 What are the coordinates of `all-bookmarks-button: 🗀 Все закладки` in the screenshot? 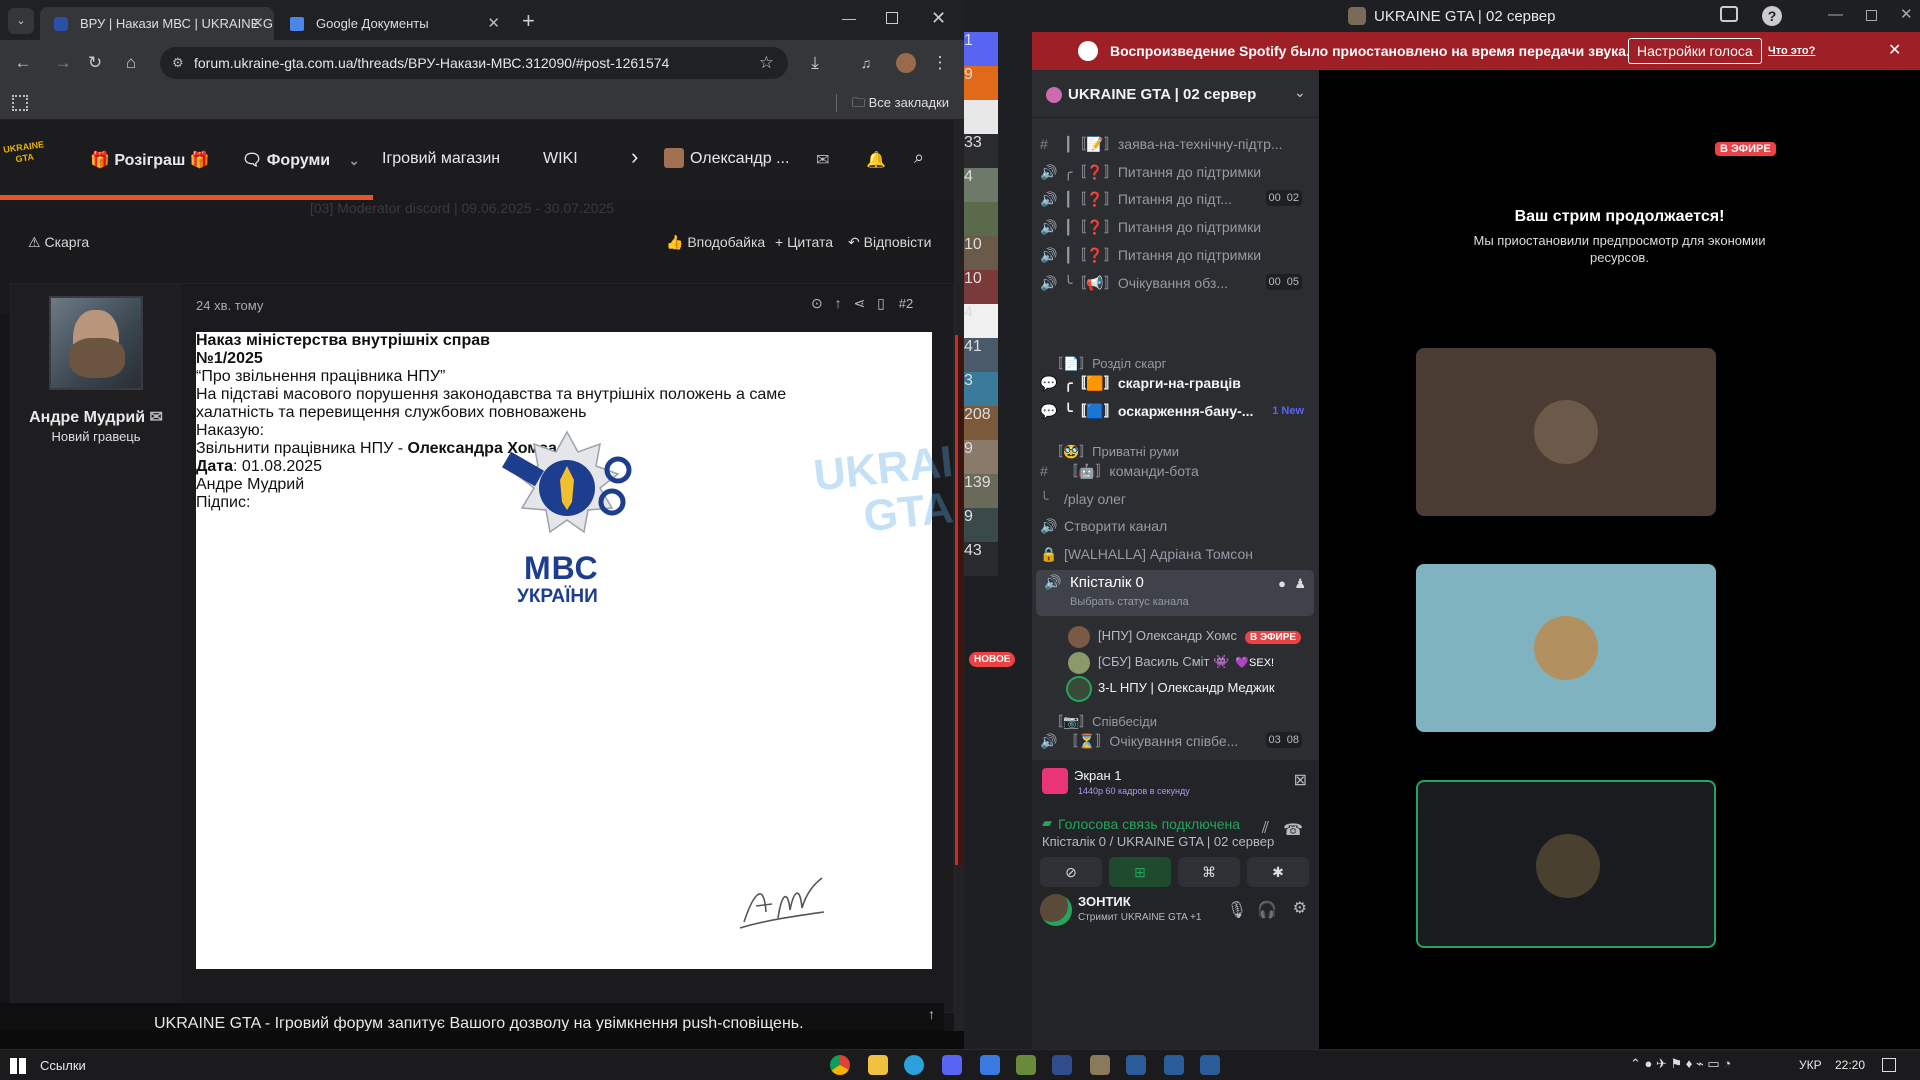 It's located at (900, 105).